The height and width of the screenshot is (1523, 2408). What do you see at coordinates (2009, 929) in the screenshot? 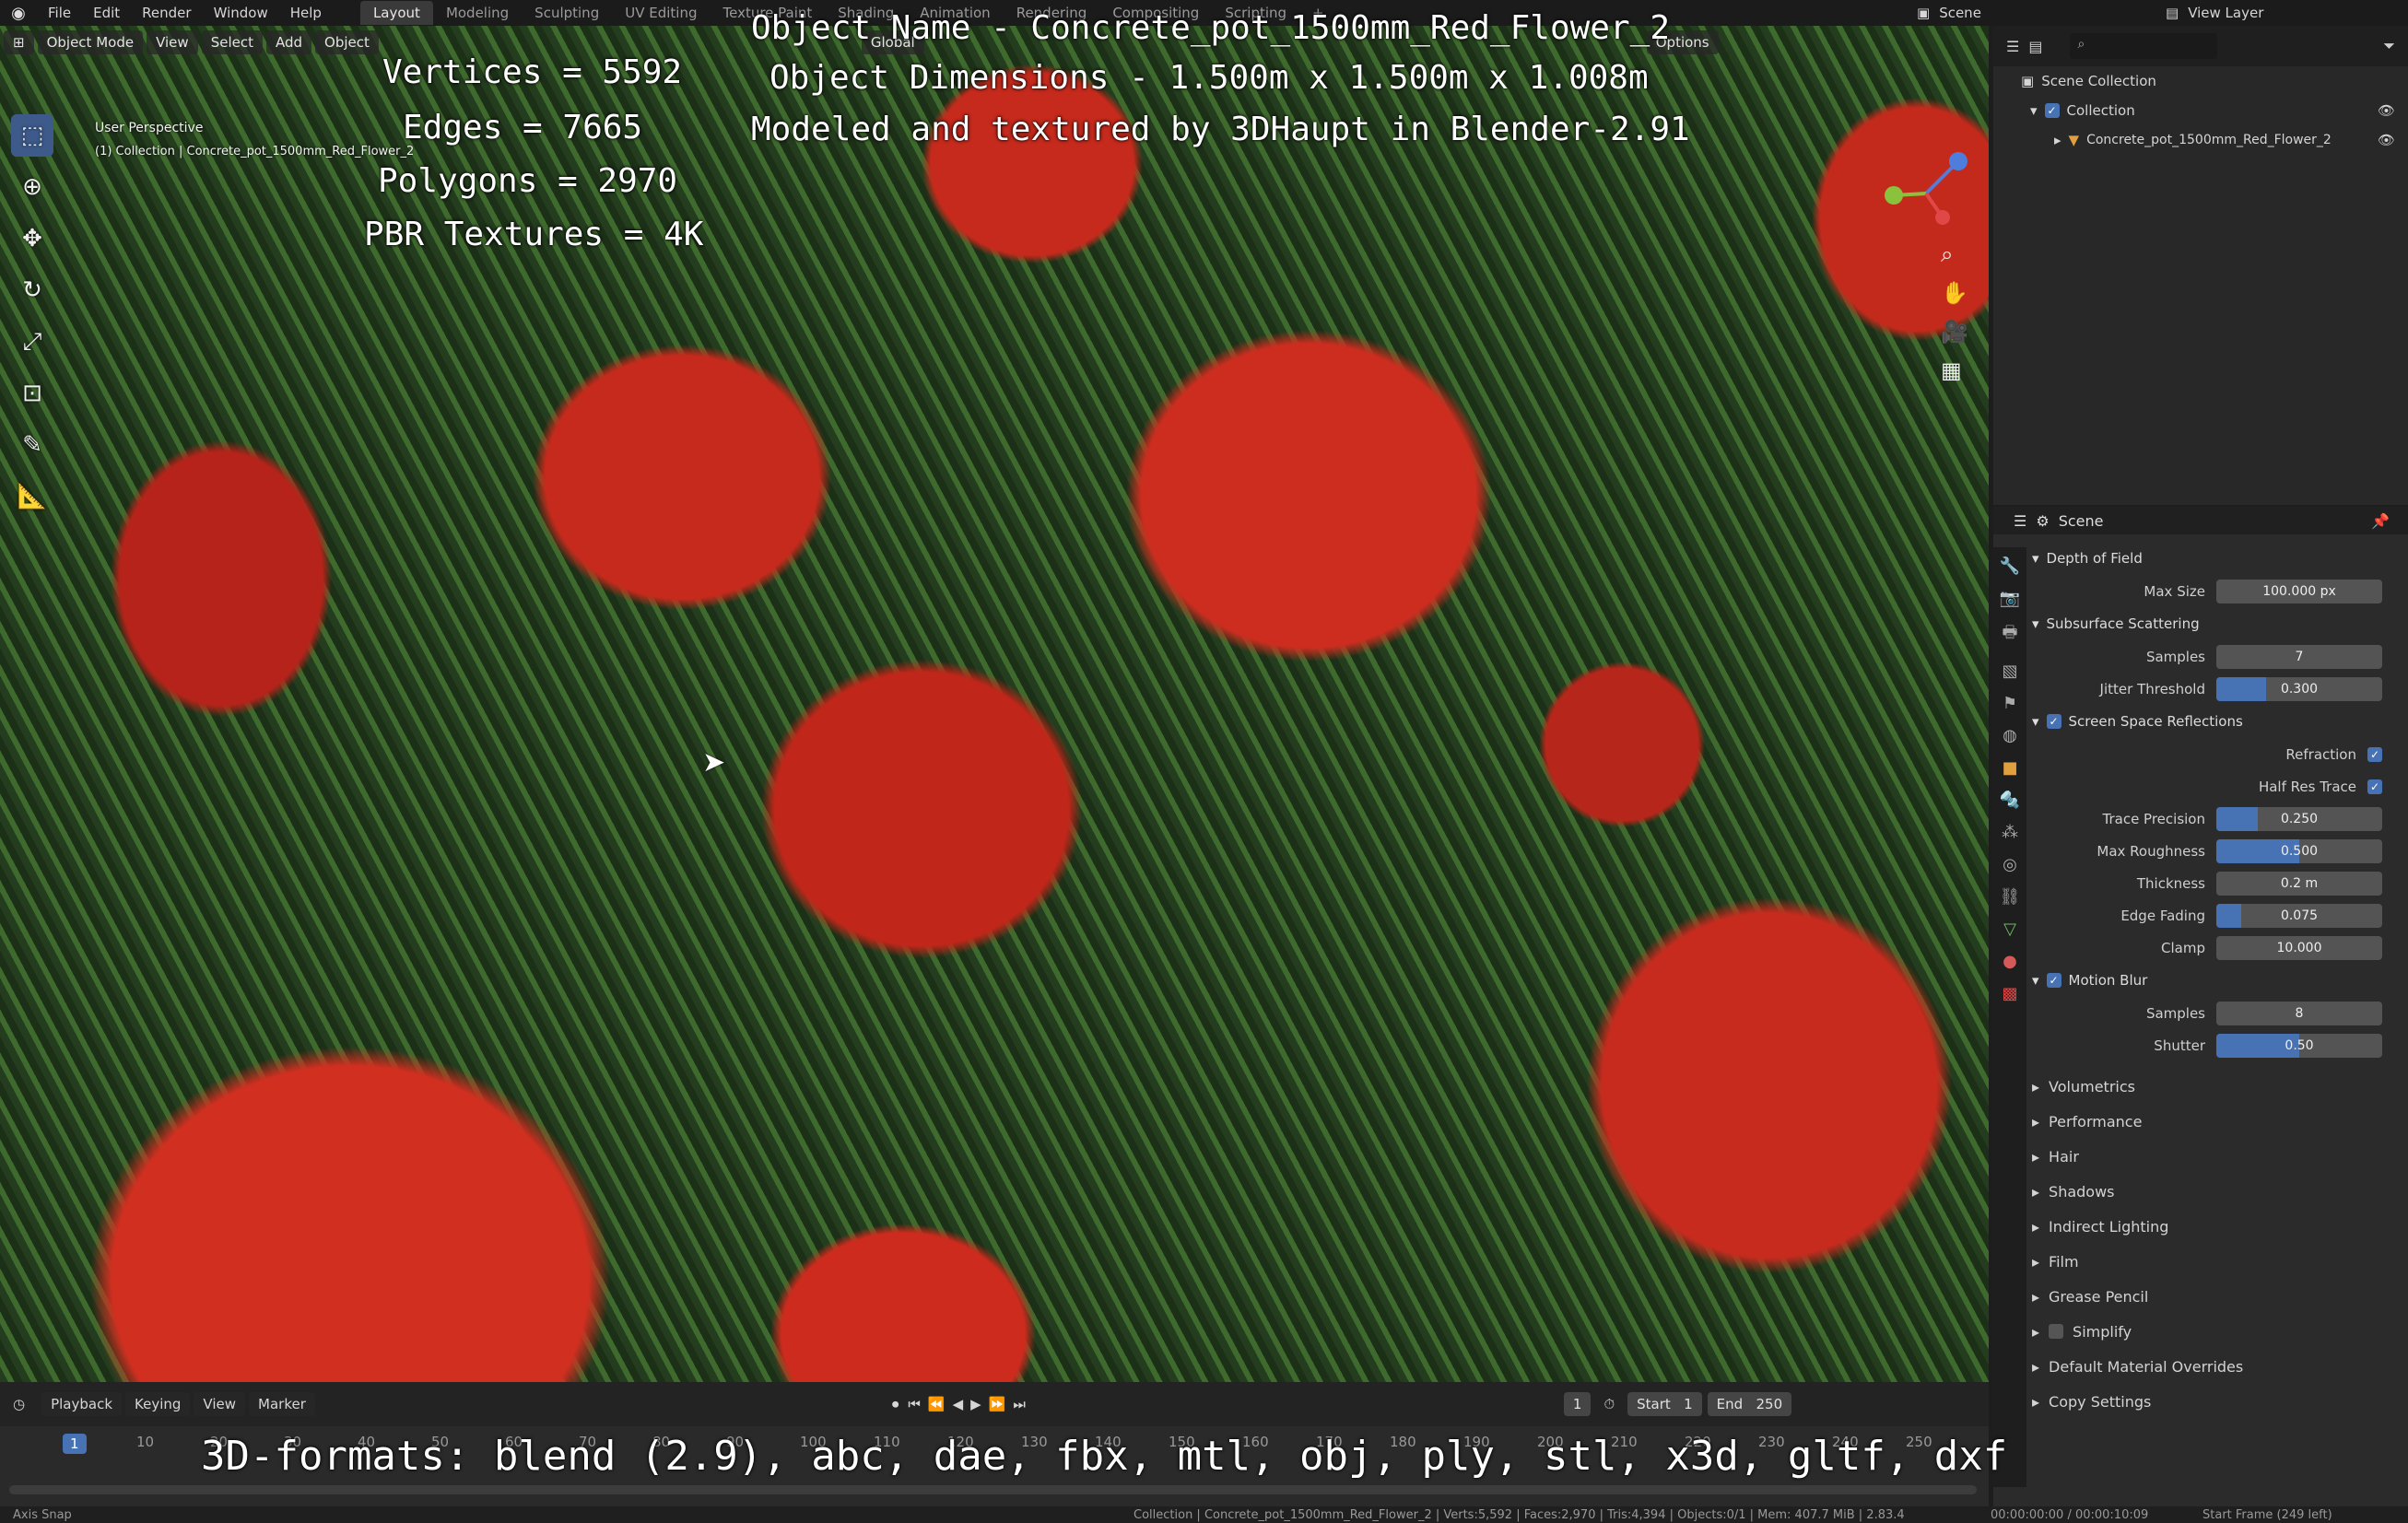
I see `data-tab-icon: ▽` at bounding box center [2009, 929].